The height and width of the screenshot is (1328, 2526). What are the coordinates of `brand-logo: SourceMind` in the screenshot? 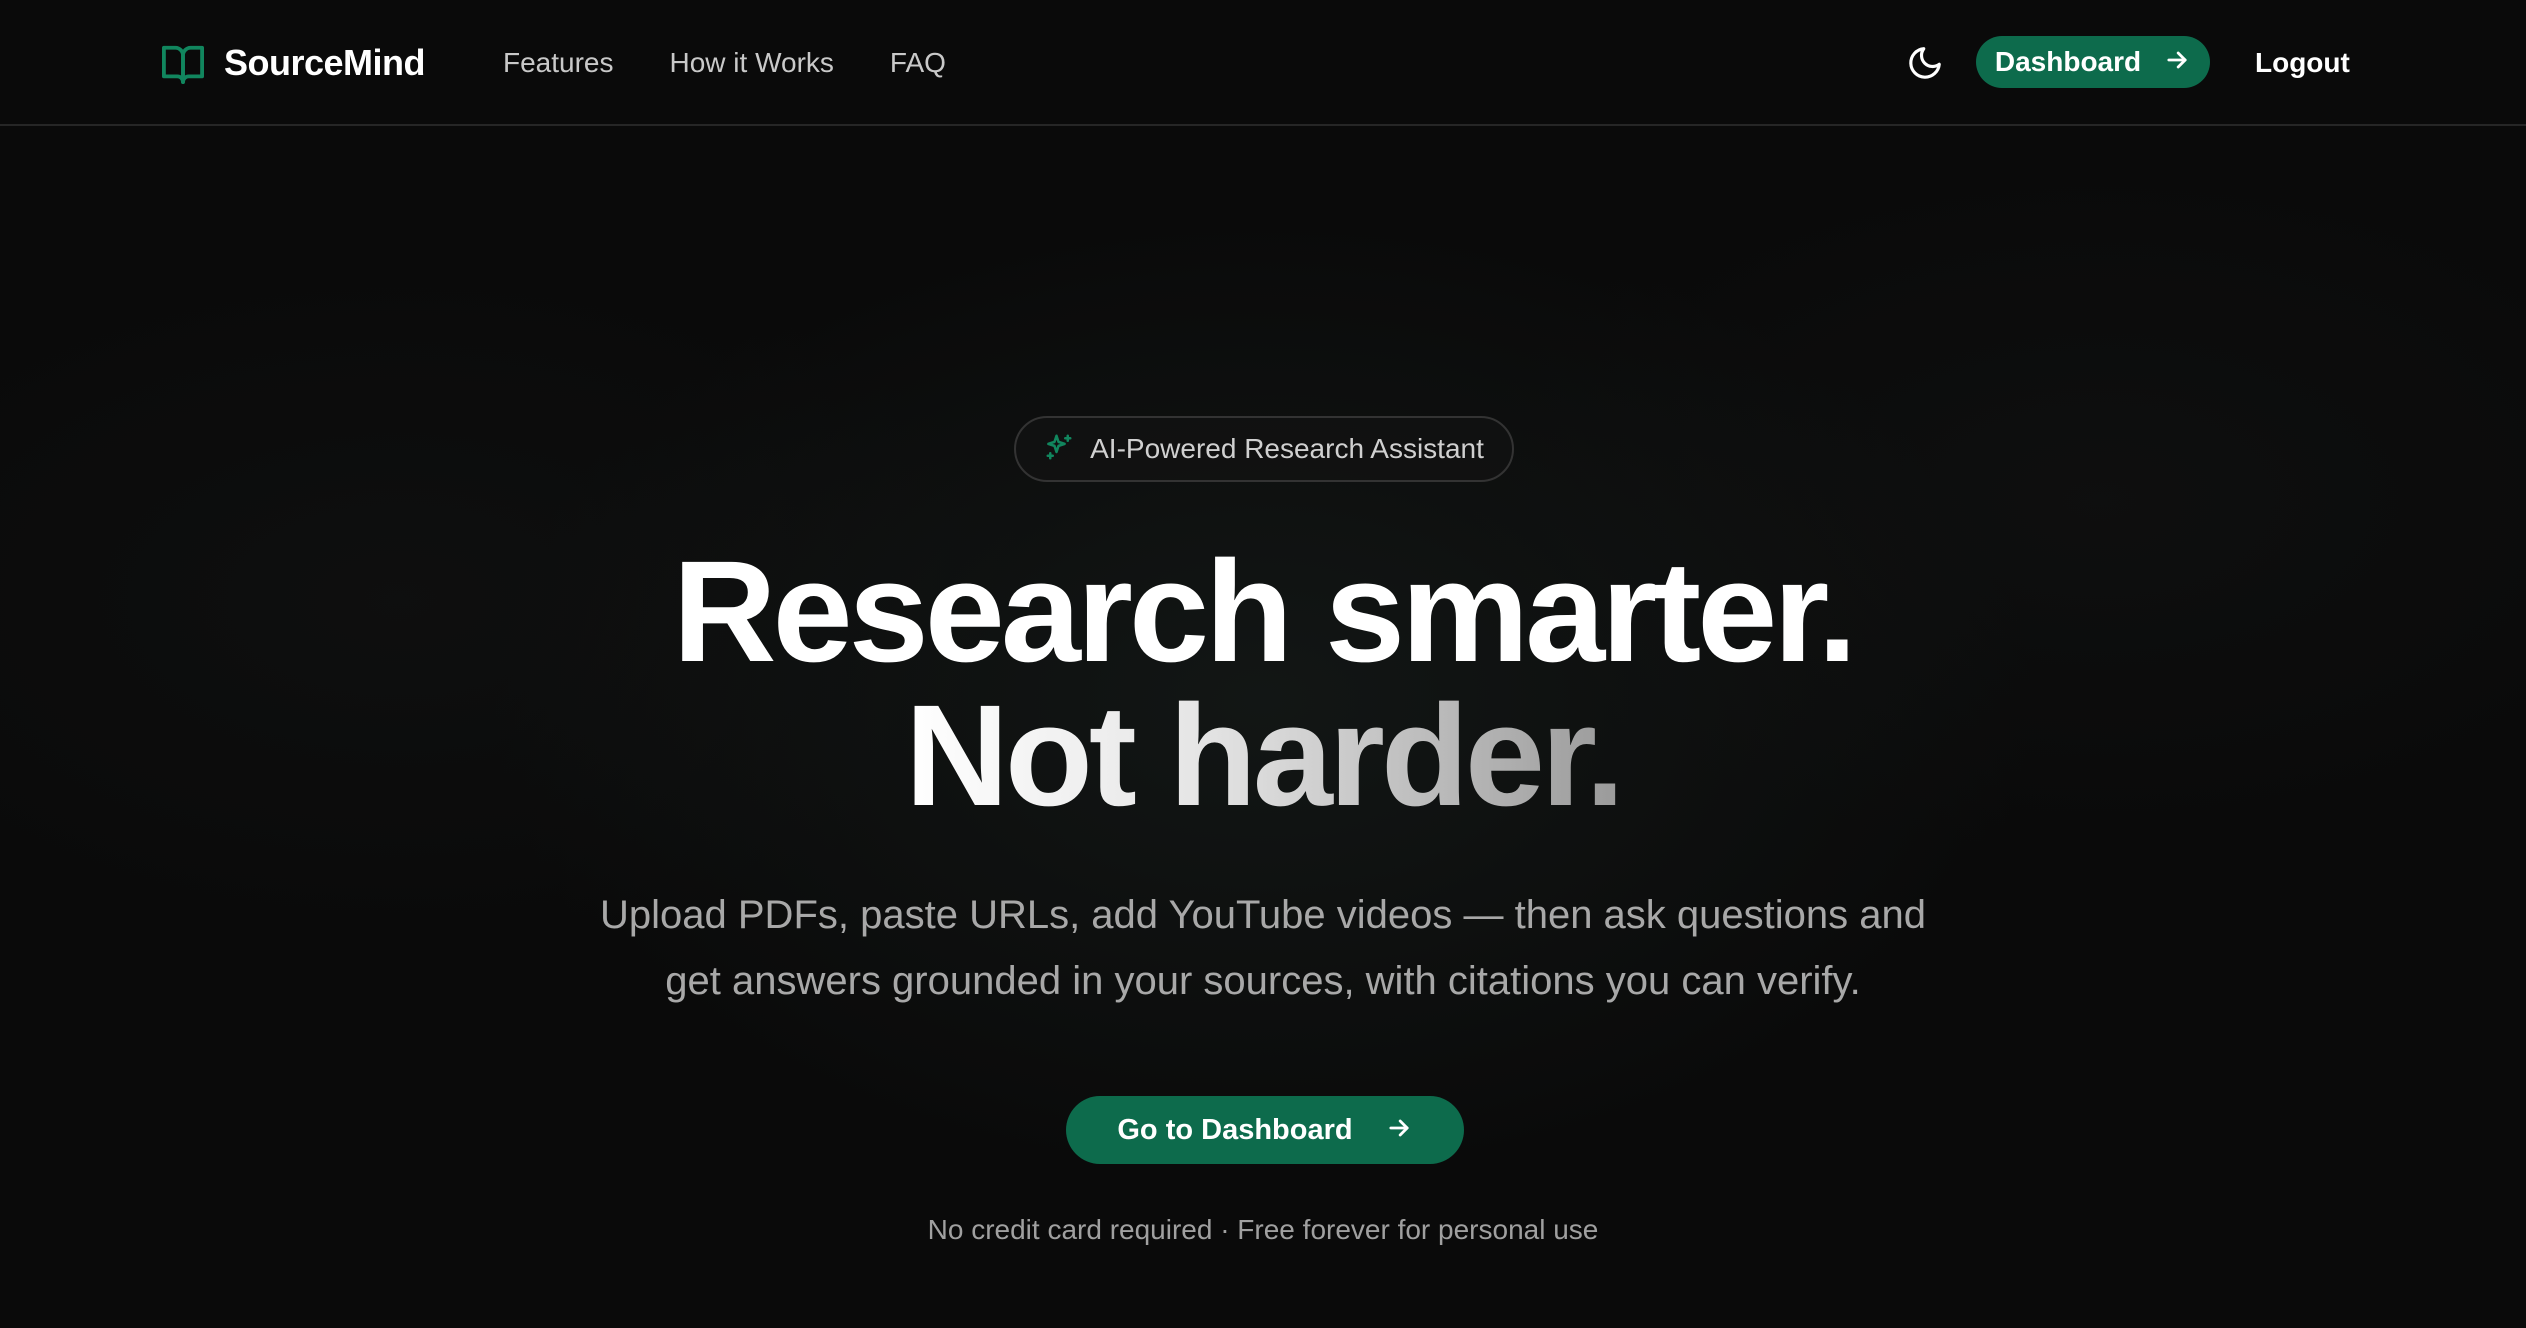 It's located at (293, 63).